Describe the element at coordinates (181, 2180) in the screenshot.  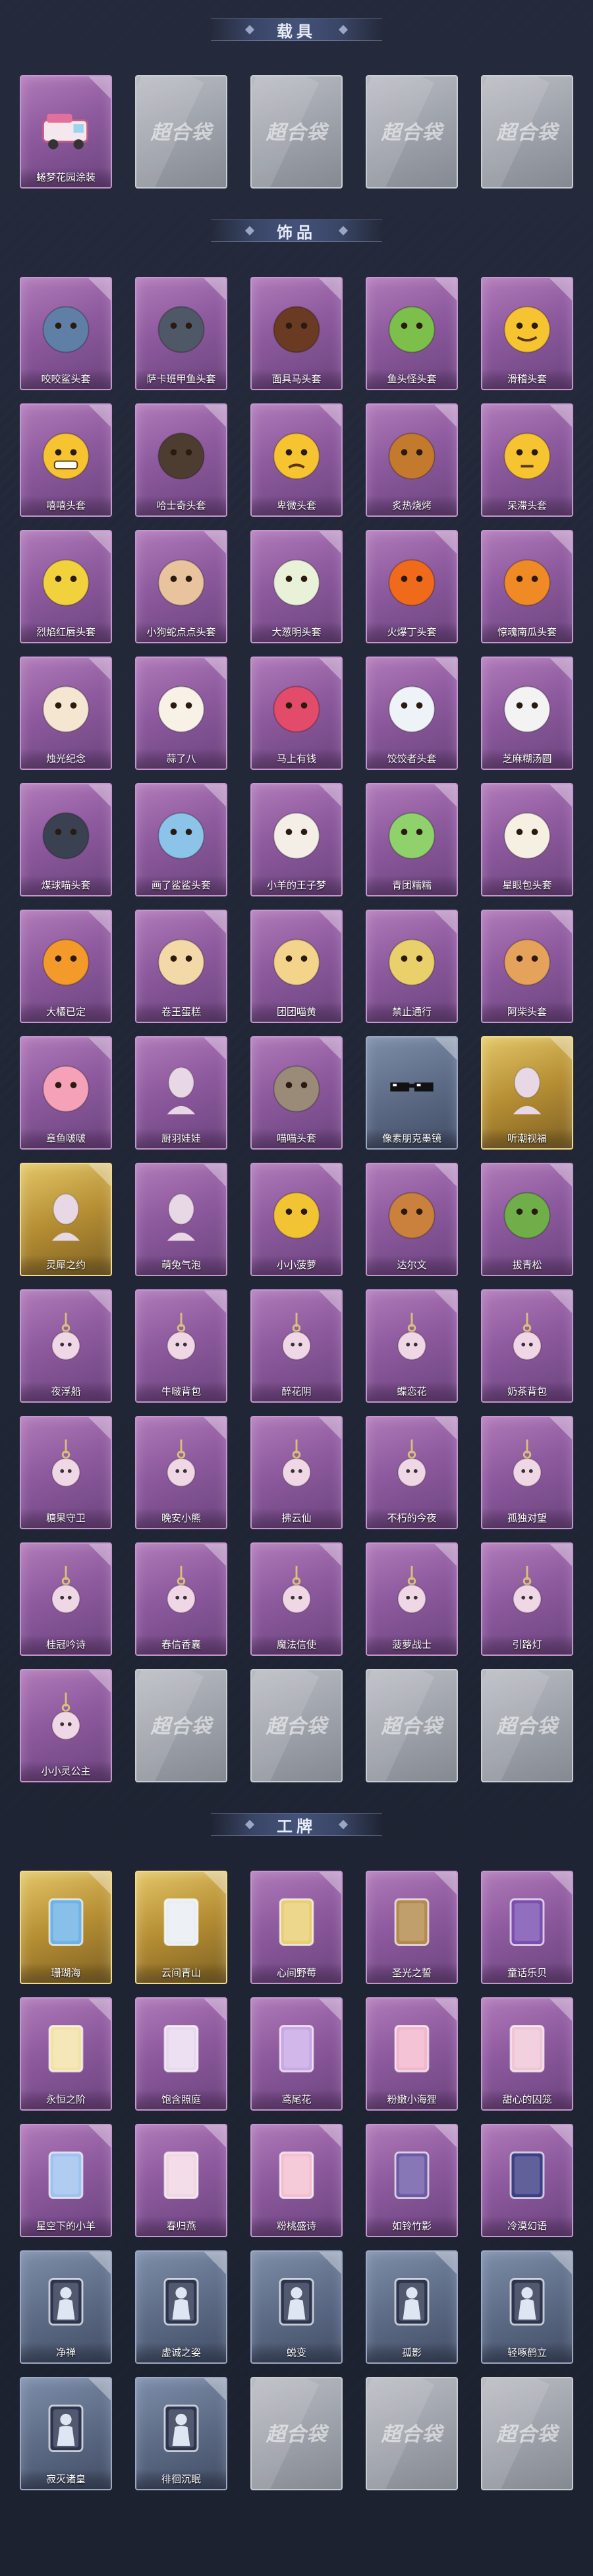
I see `item-card: 春归燕` at that location.